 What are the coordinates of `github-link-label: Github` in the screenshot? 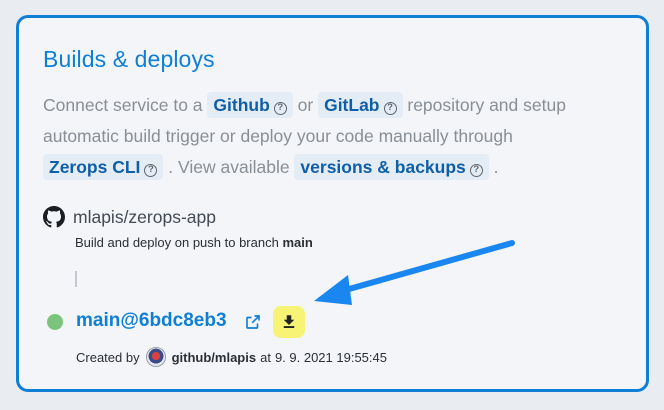 It's located at (241, 105).